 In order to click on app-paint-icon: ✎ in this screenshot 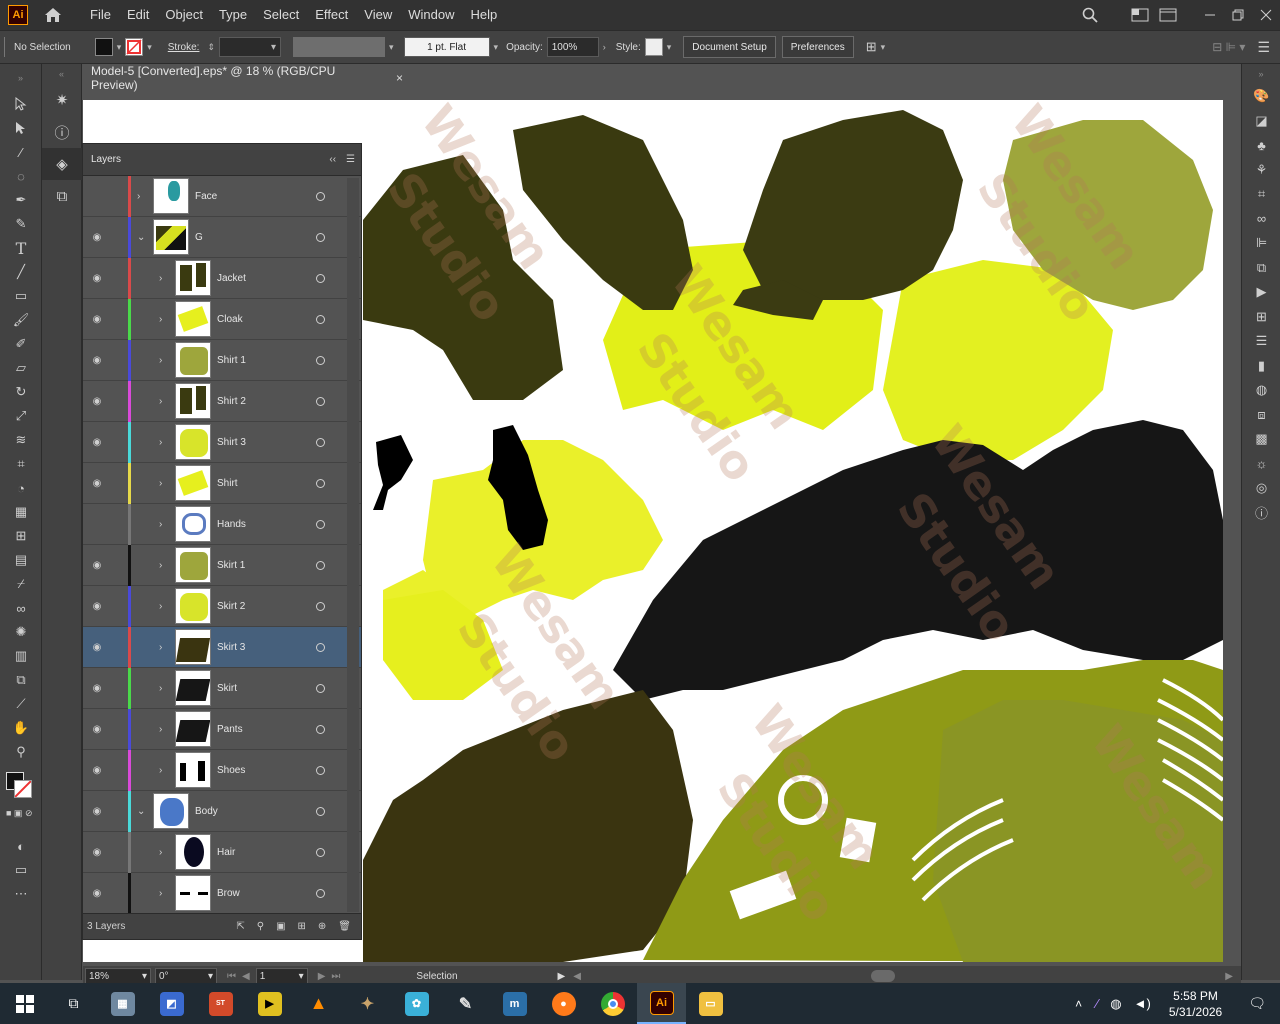, I will do `click(465, 1003)`.